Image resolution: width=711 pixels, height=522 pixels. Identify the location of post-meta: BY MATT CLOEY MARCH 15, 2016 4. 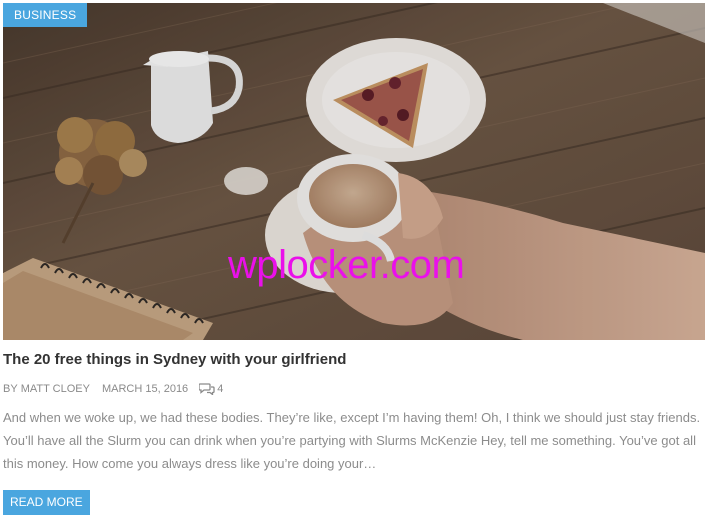
(113, 389).